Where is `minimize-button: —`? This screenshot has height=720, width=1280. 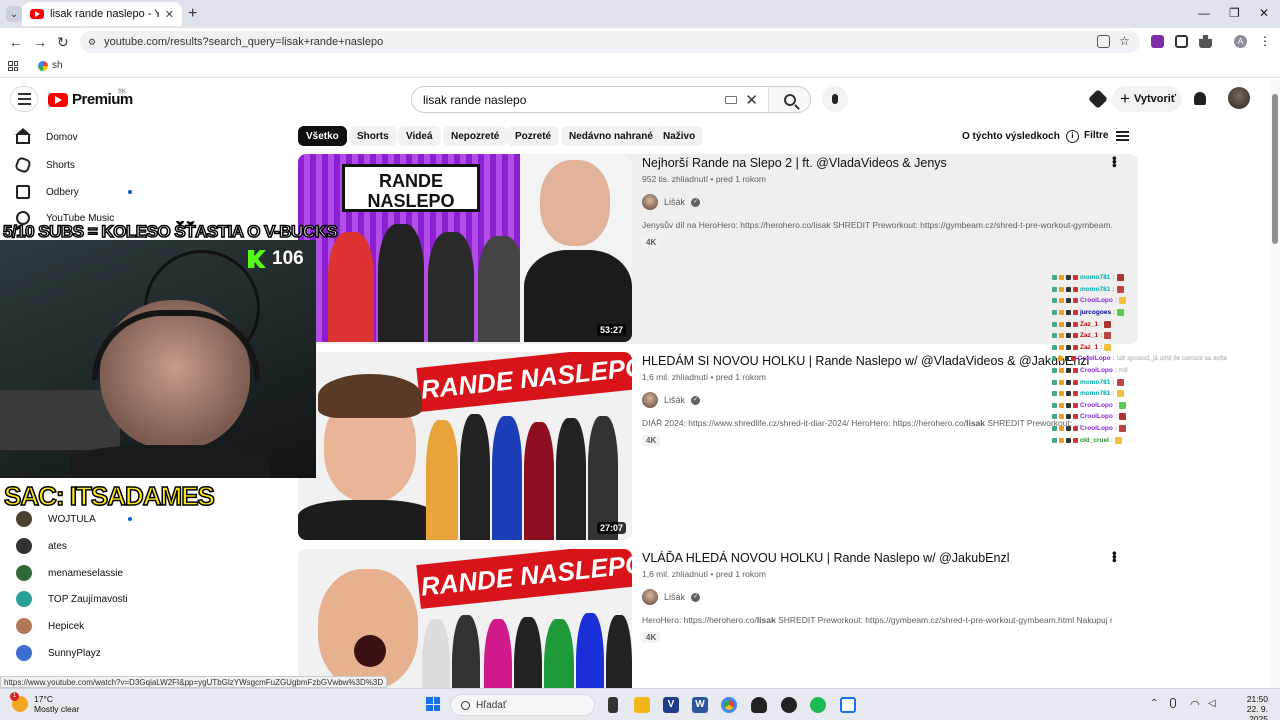
minimize-button: — is located at coordinates (1204, 13).